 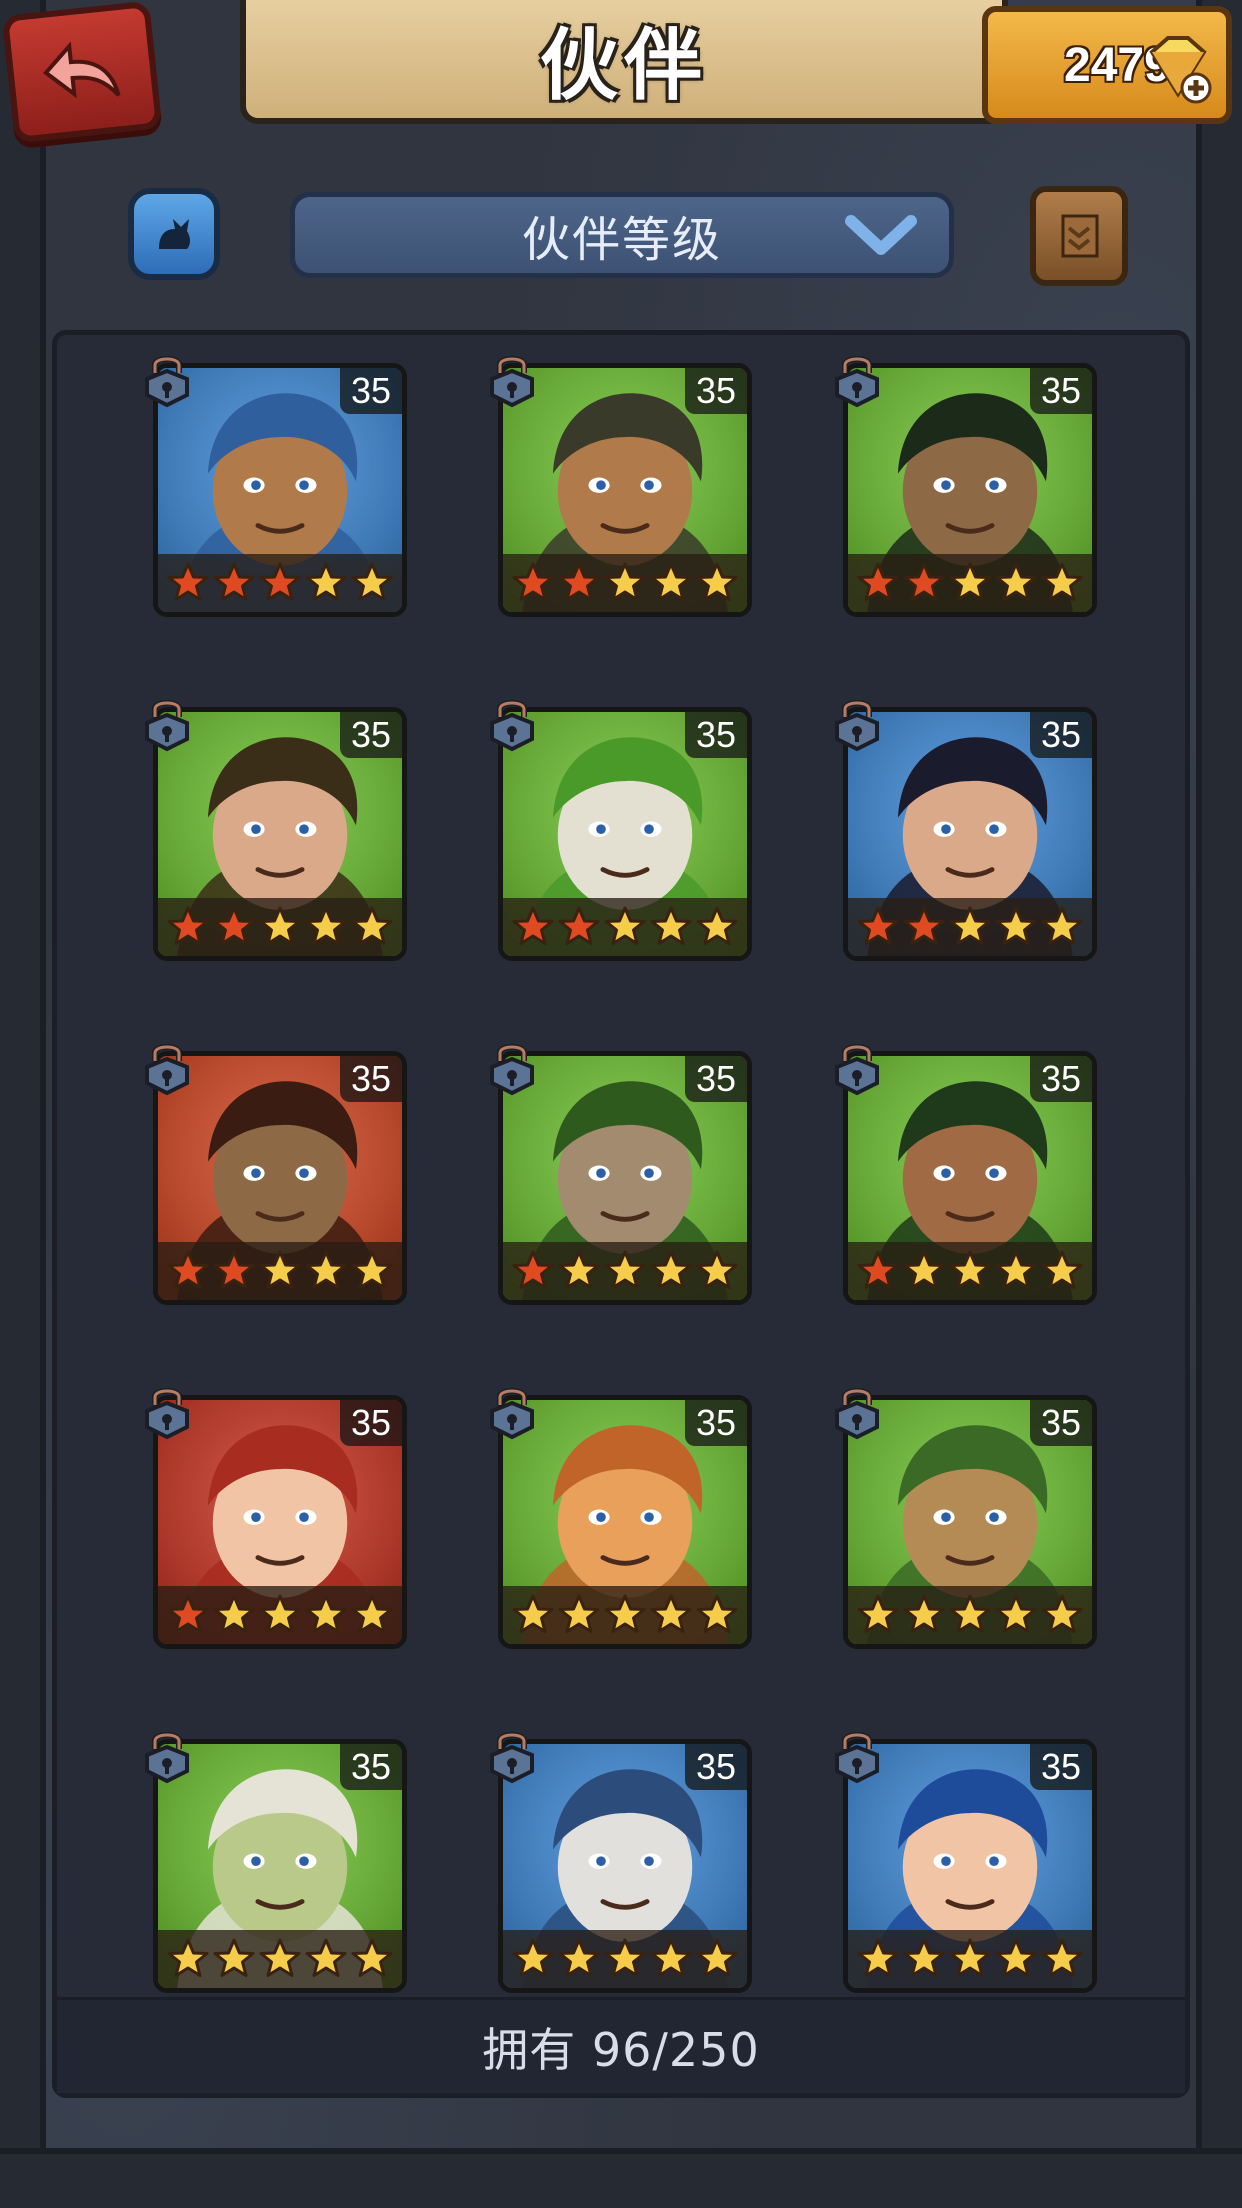 What do you see at coordinates (621, 2178) in the screenshot?
I see `frame-bottom-edge` at bounding box center [621, 2178].